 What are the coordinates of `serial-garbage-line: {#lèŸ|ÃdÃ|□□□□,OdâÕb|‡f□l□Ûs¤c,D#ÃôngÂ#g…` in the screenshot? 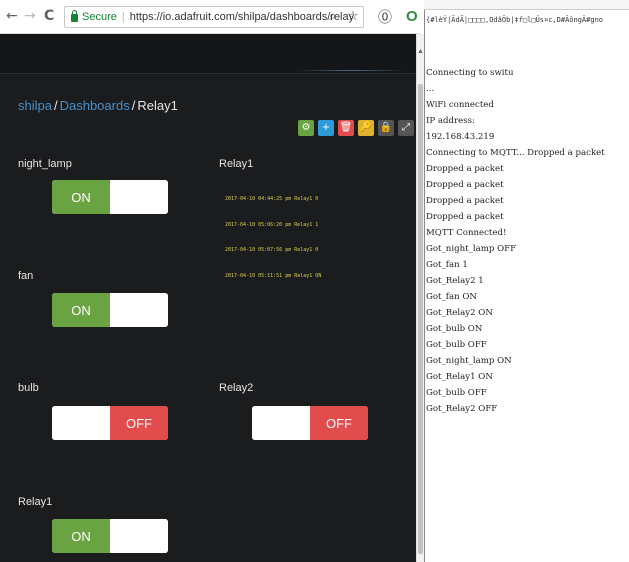 It's located at (515, 20).